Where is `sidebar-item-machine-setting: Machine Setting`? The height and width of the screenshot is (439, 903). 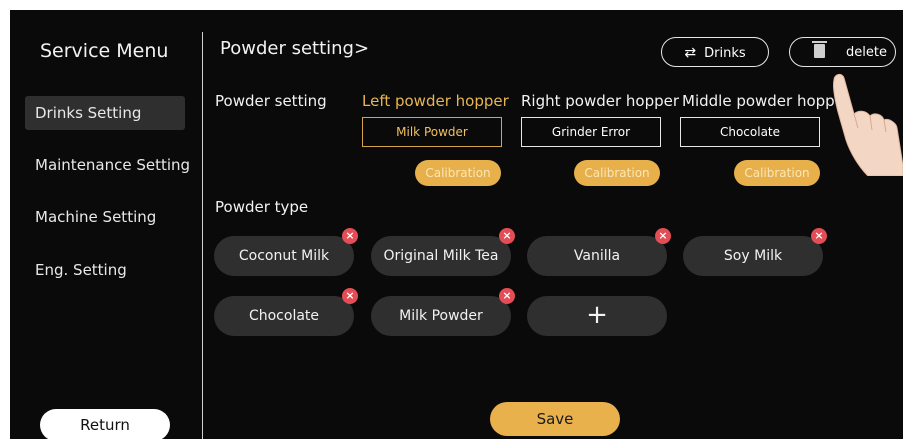 sidebar-item-machine-setting: Machine Setting is located at coordinates (90, 217).